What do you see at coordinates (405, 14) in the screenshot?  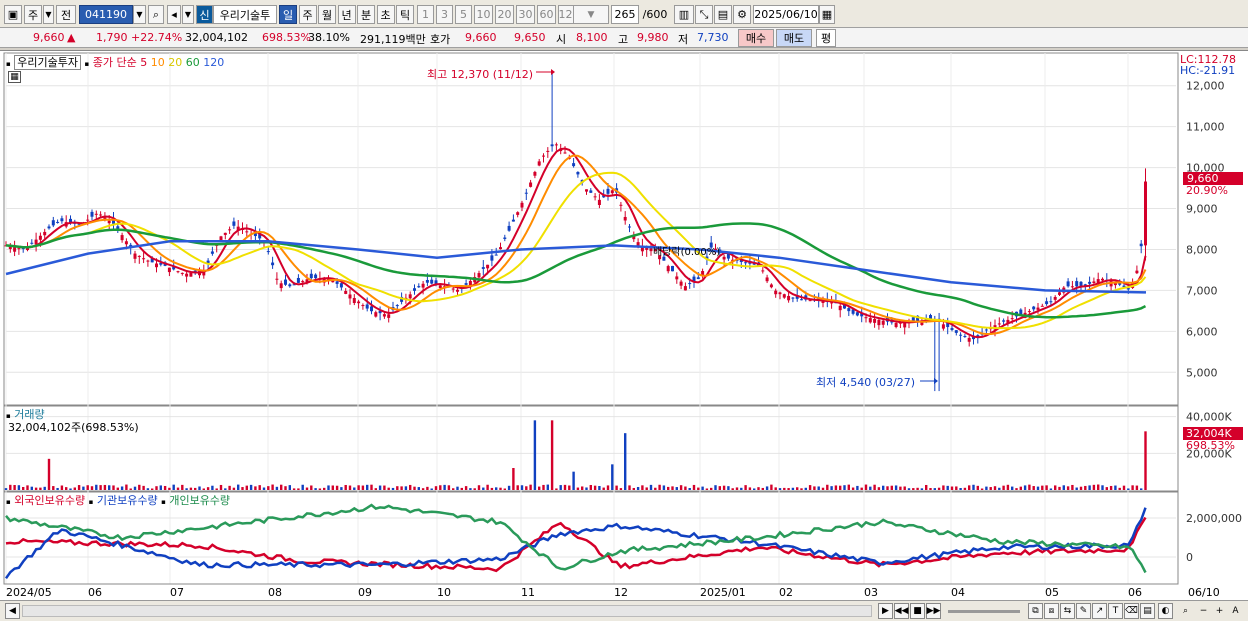 I see `period-6-button: 틱` at bounding box center [405, 14].